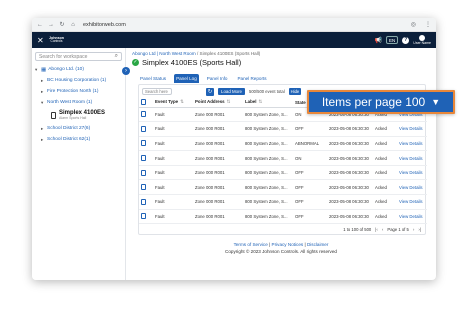  Describe the element at coordinates (288, 244) in the screenshot. I see `privacy-link: Privacy Notices` at that location.